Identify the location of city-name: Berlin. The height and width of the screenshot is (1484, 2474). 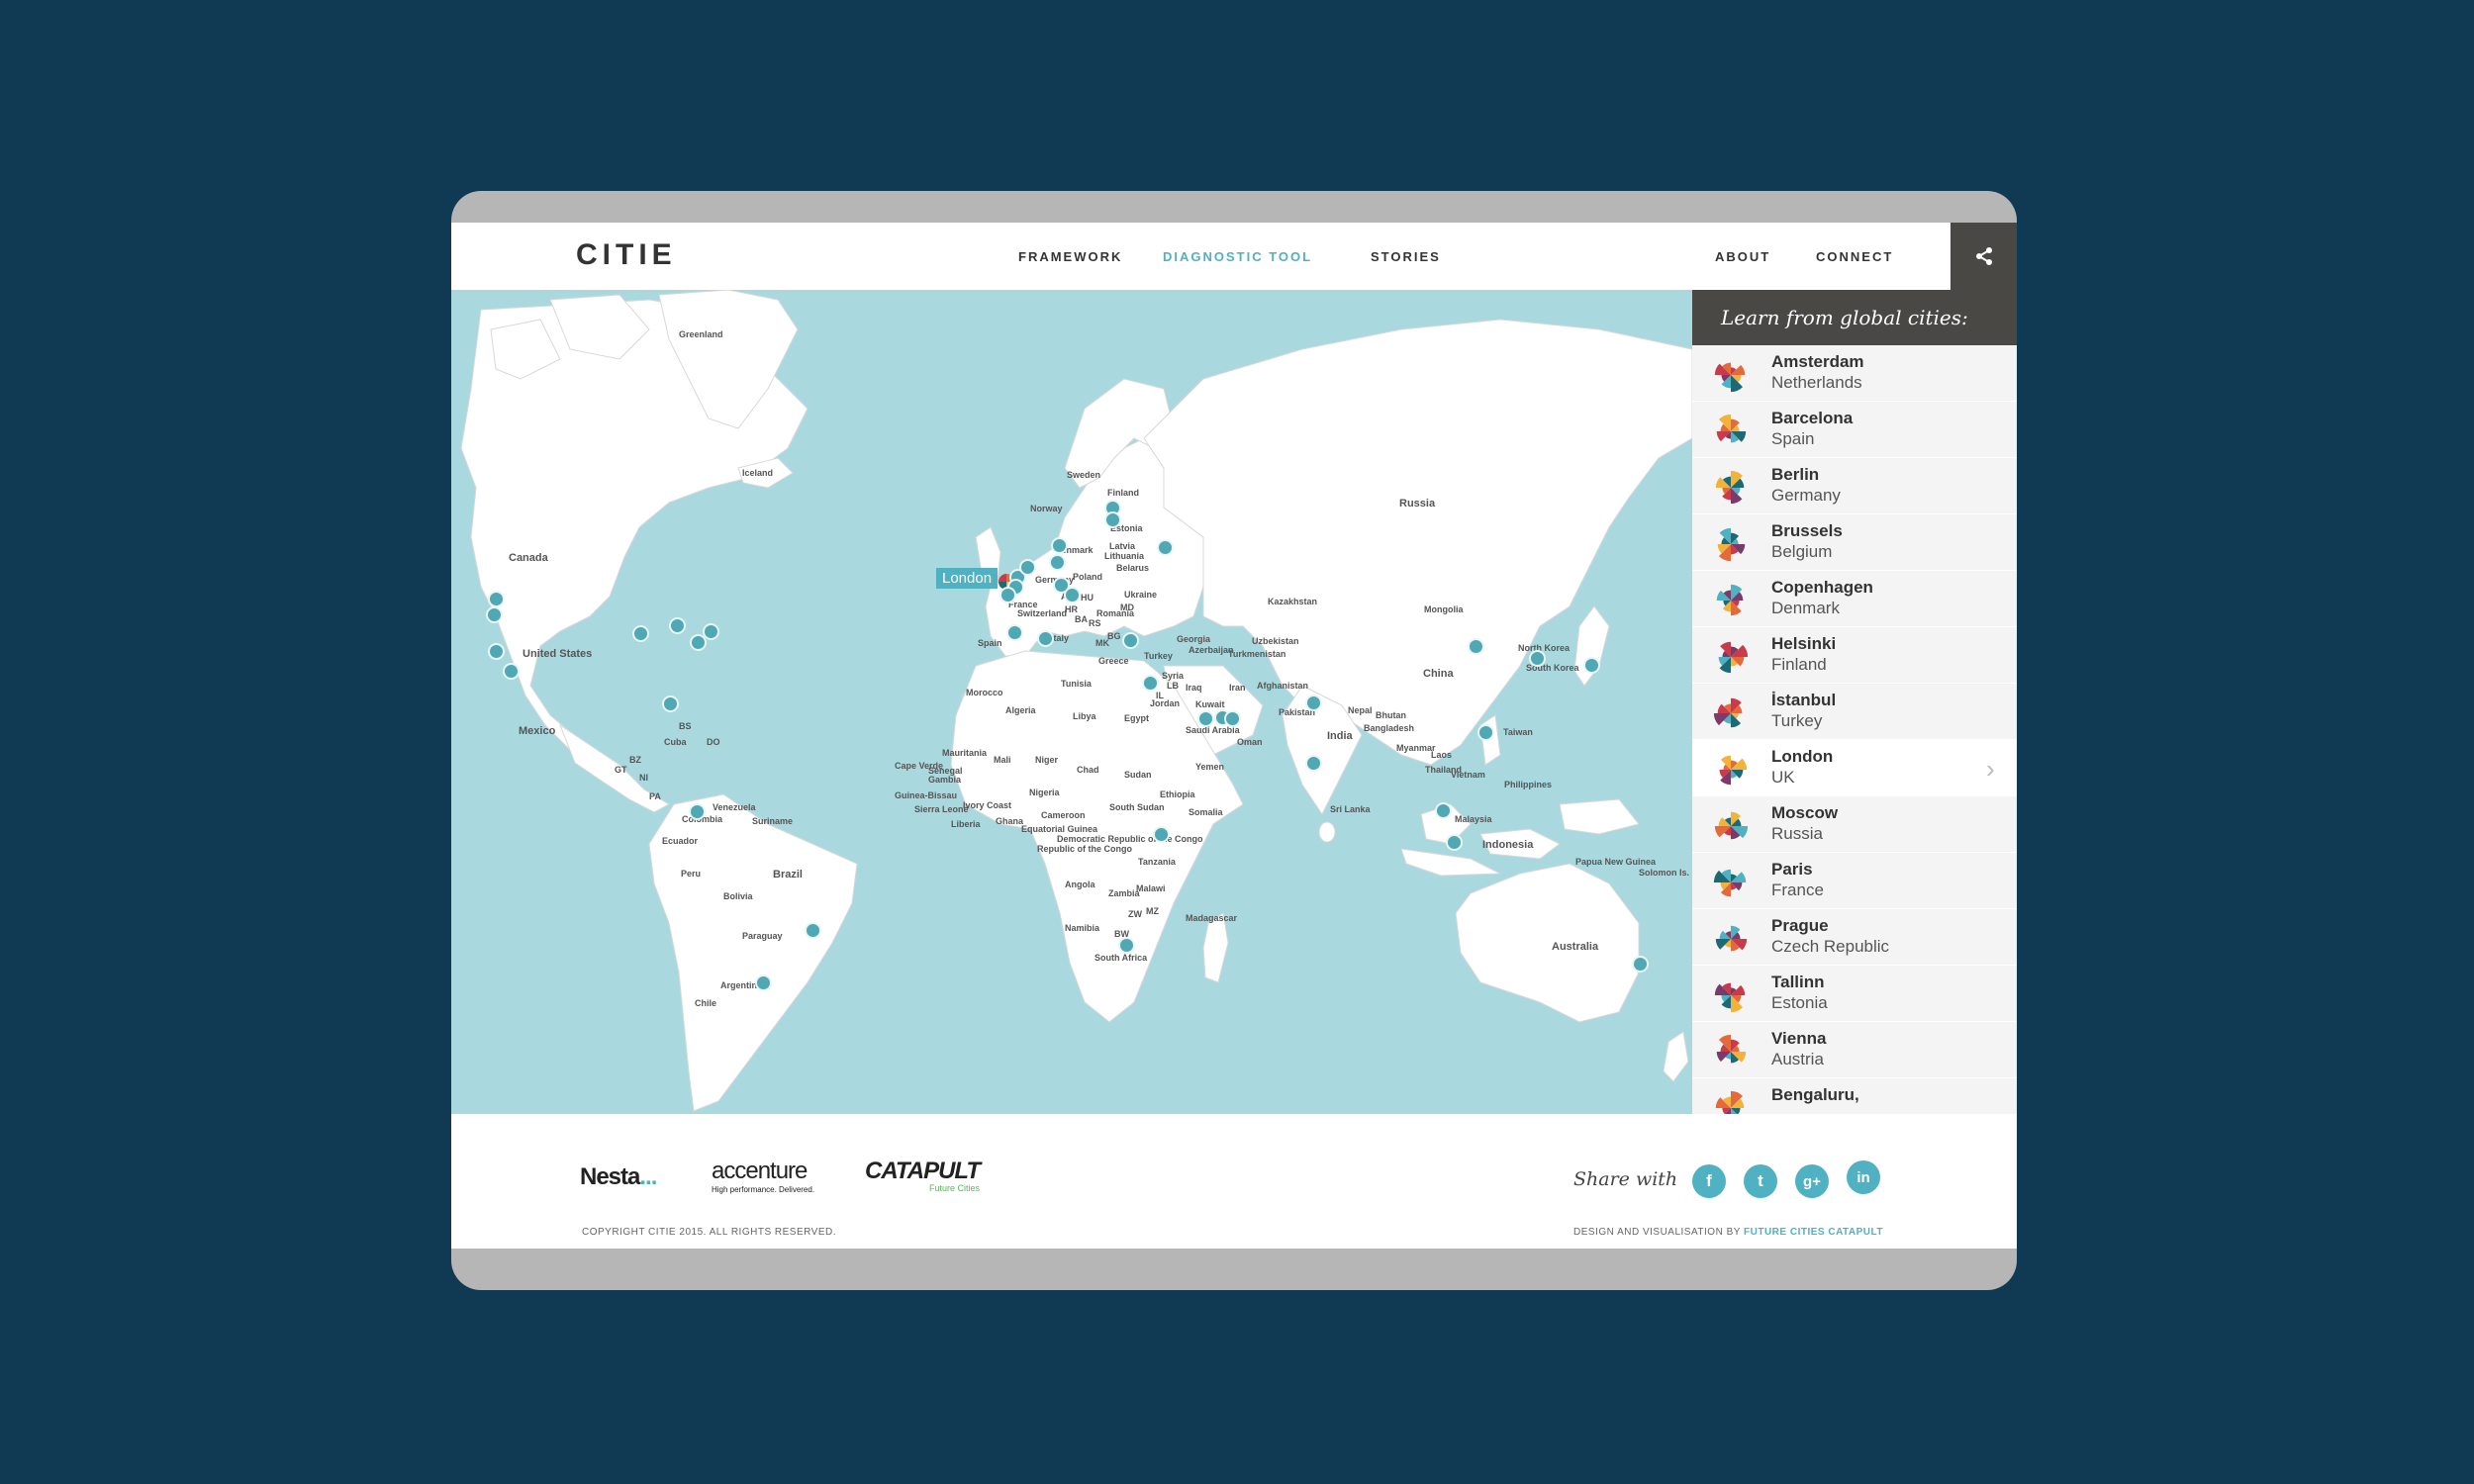
(1796, 474).